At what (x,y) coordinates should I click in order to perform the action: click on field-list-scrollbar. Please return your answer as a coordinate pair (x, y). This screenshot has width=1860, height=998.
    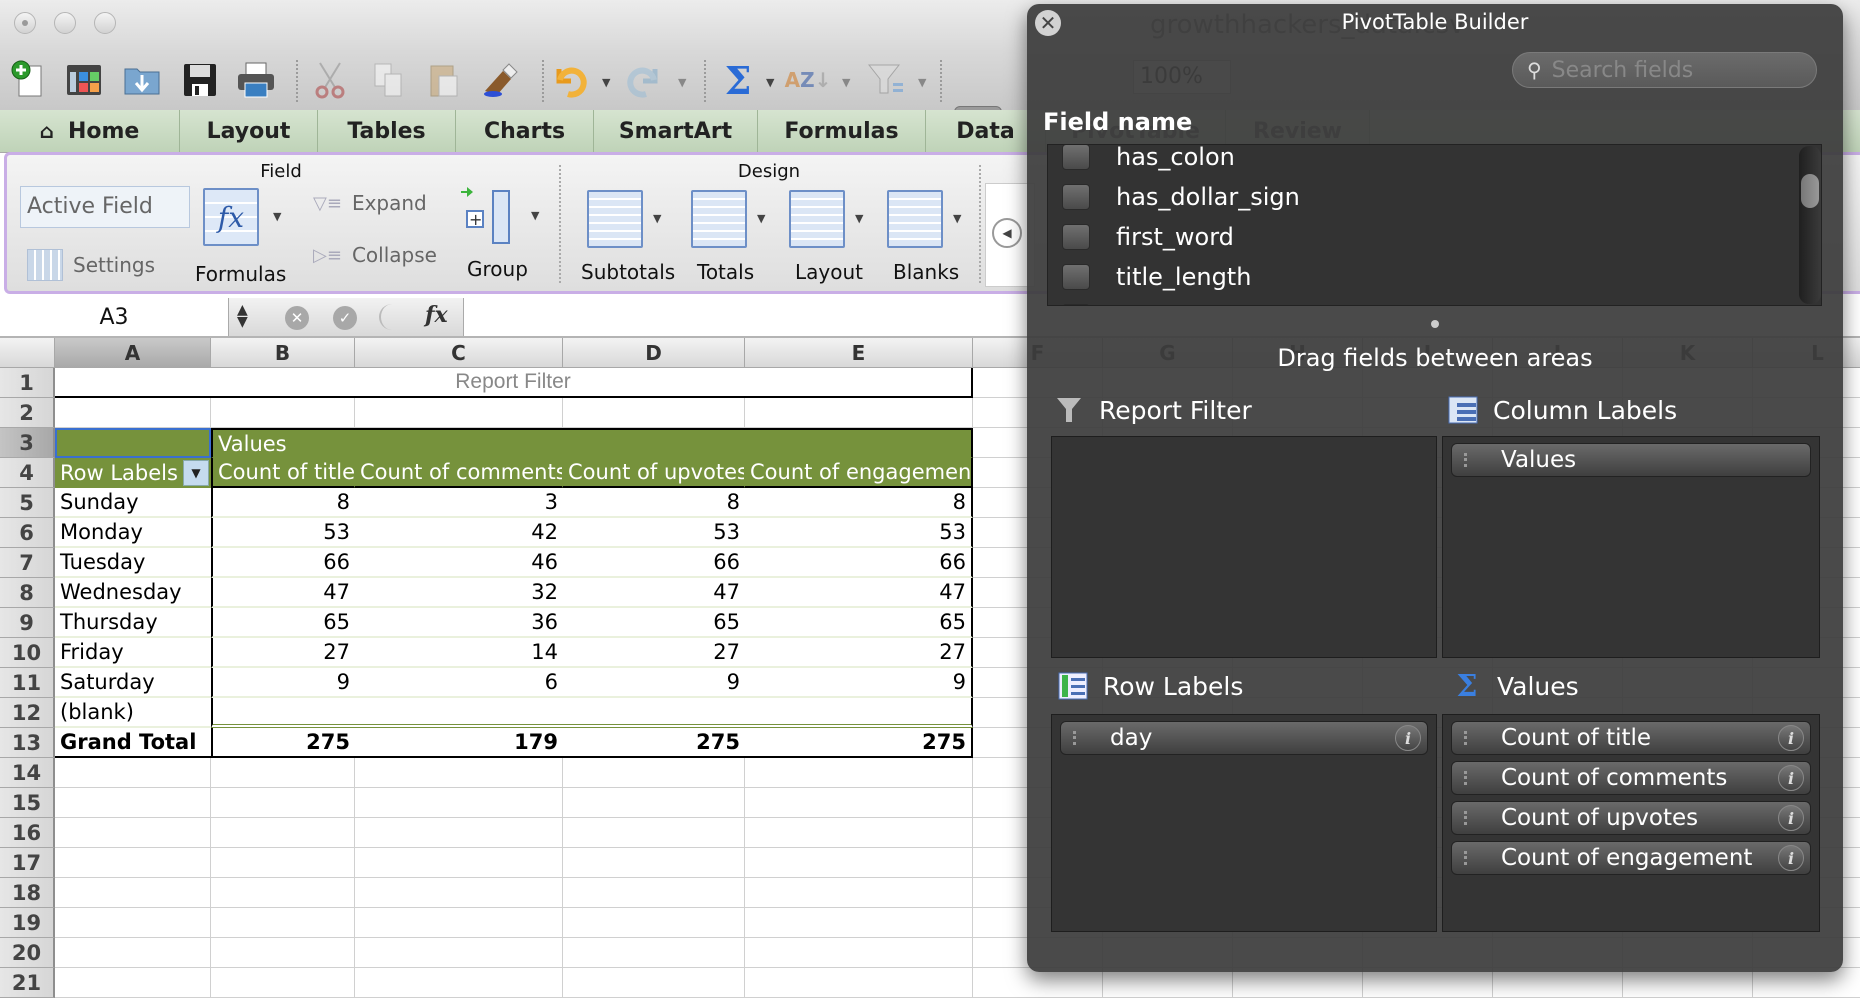
    Looking at the image, I should click on (1810, 225).